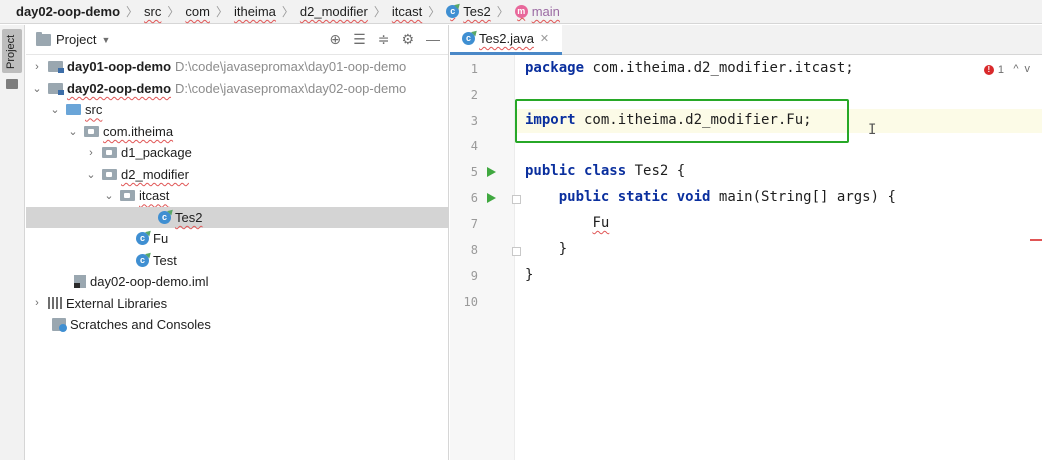 Image resolution: width=1042 pixels, height=460 pixels. I want to click on project-panel-toolbar: ⊕ ☰ ≑ ⚙ —, so click(384, 39).